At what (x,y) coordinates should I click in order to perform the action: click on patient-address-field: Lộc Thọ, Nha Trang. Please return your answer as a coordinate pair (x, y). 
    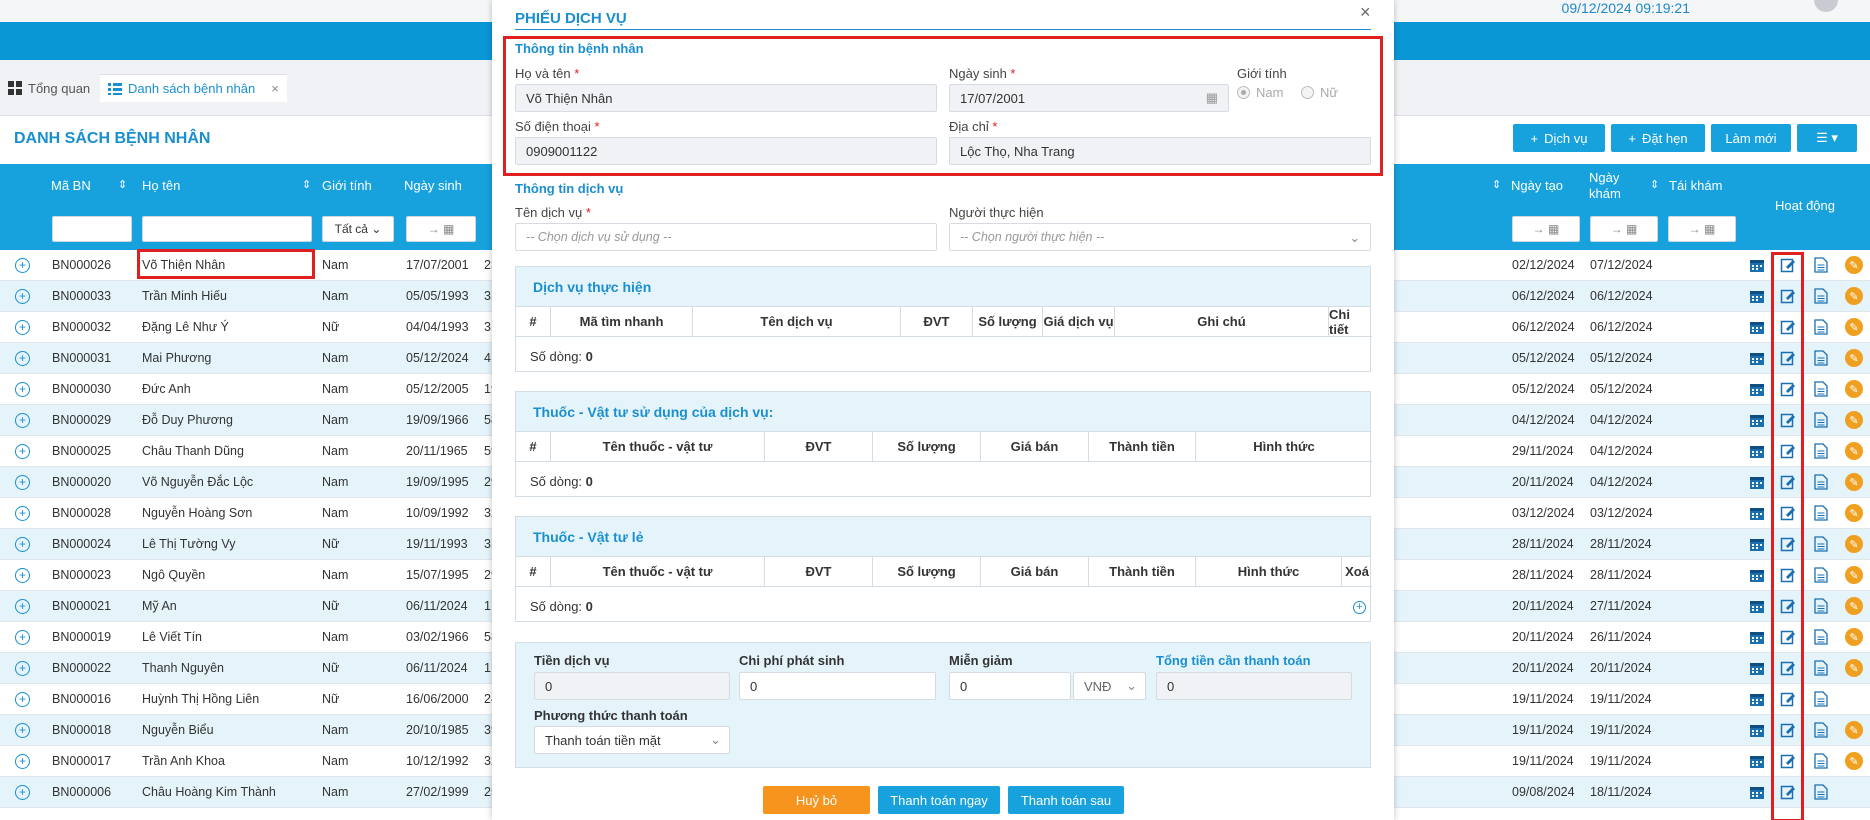
    Looking at the image, I should click on (1160, 151).